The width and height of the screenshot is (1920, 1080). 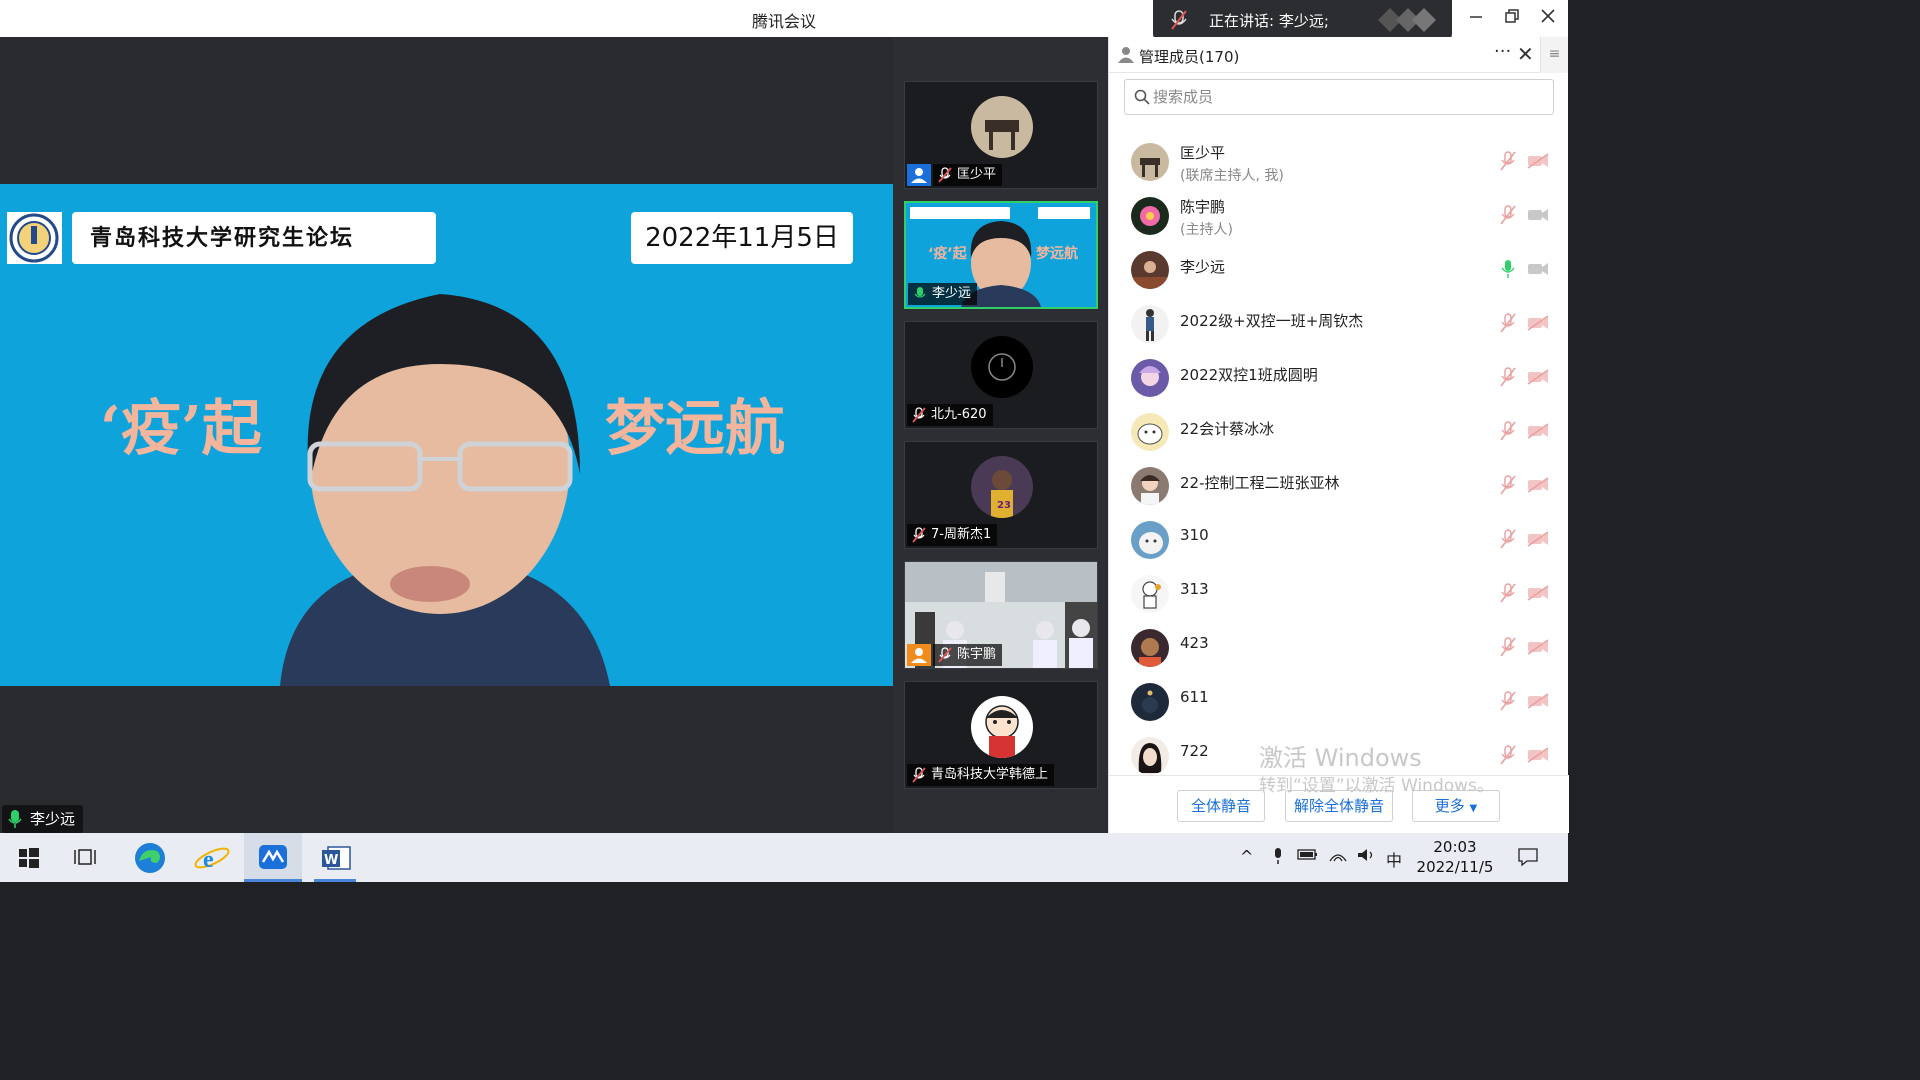 I want to click on restore-button, so click(x=1512, y=18).